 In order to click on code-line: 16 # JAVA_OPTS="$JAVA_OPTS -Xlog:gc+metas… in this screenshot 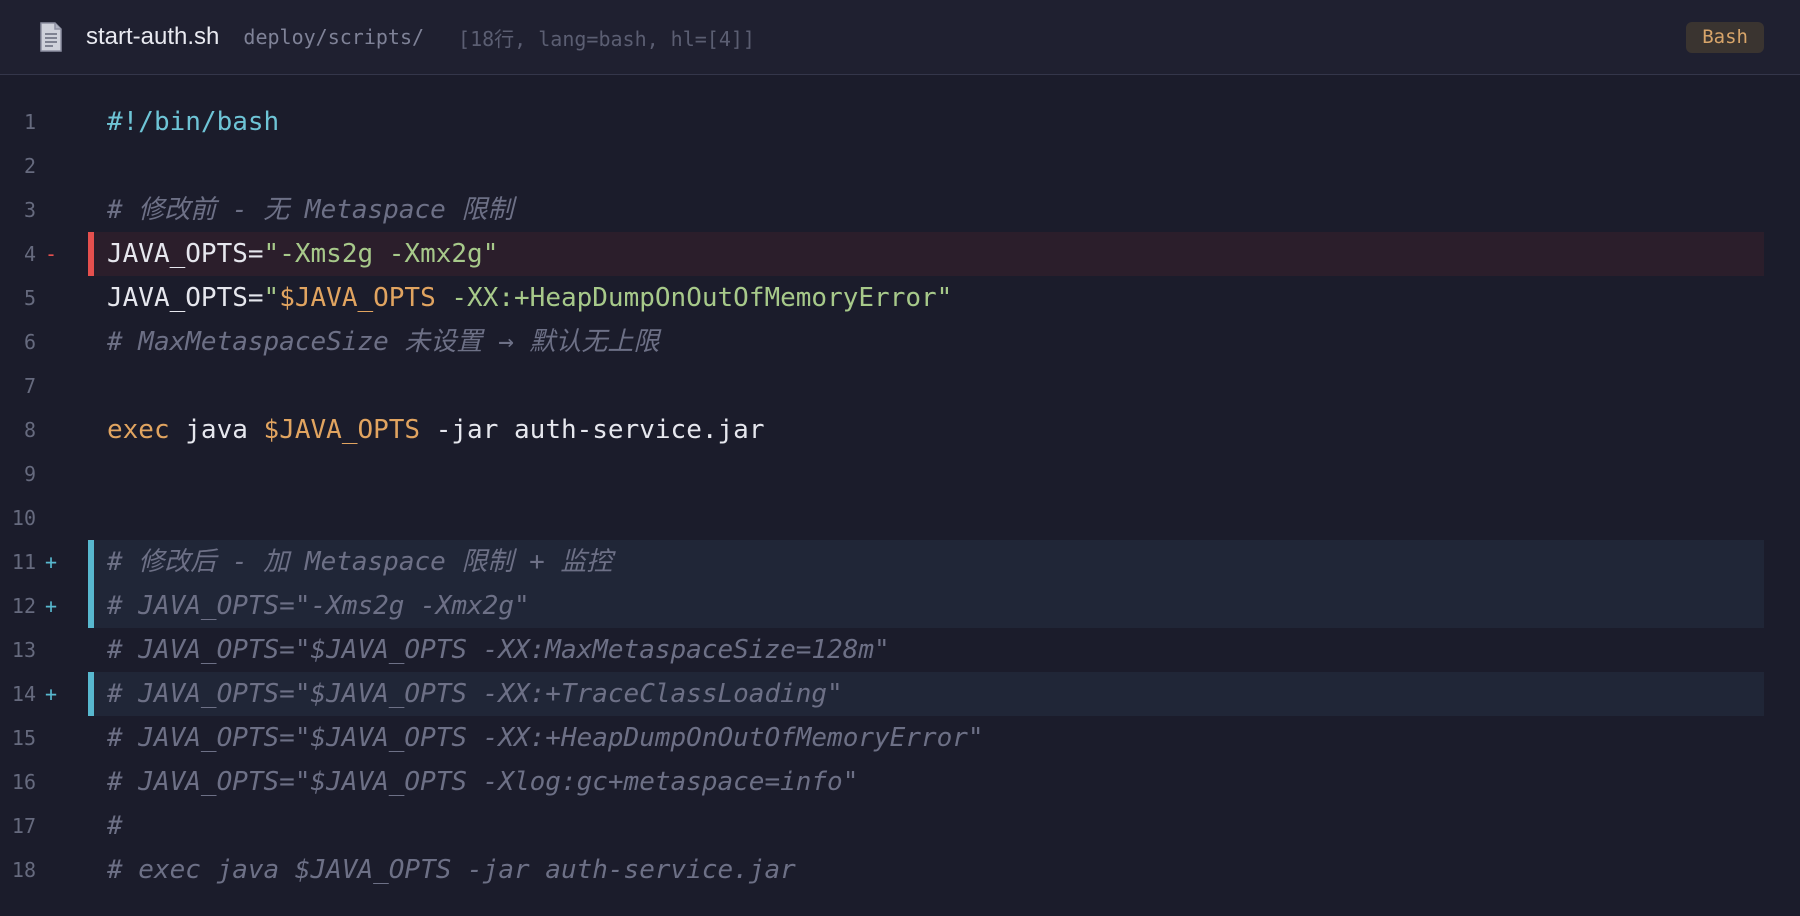, I will do `click(900, 782)`.